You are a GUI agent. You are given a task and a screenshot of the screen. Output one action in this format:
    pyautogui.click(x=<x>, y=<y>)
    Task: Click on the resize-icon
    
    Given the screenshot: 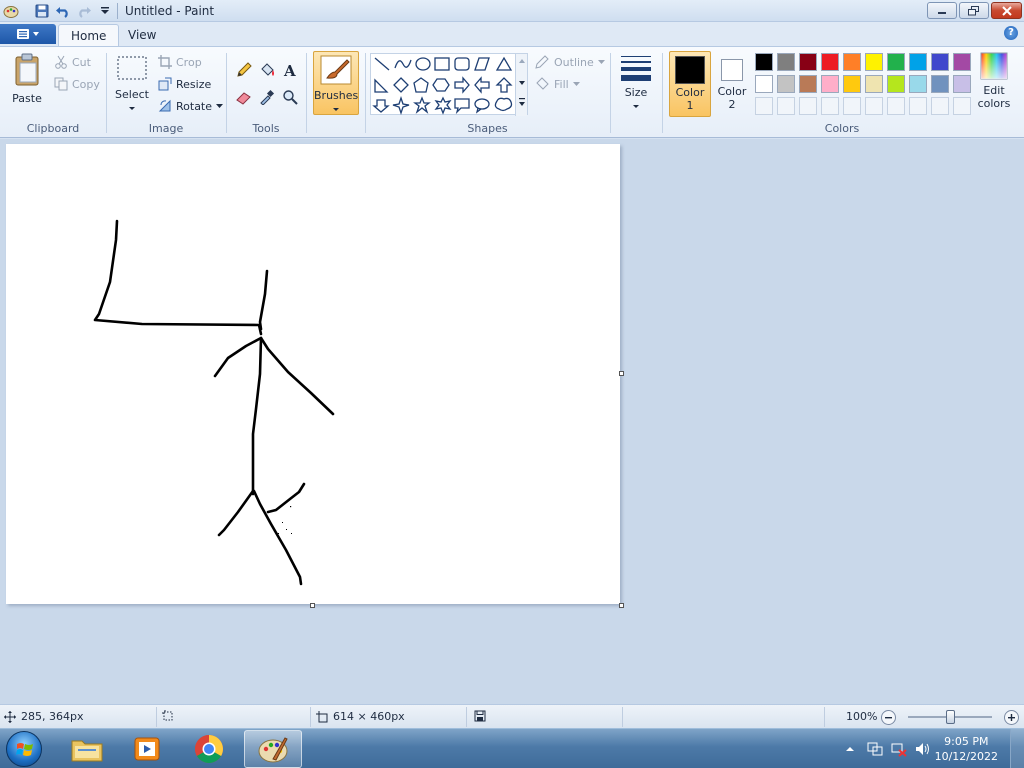 What is the action you would take?
    pyautogui.click(x=165, y=84)
    